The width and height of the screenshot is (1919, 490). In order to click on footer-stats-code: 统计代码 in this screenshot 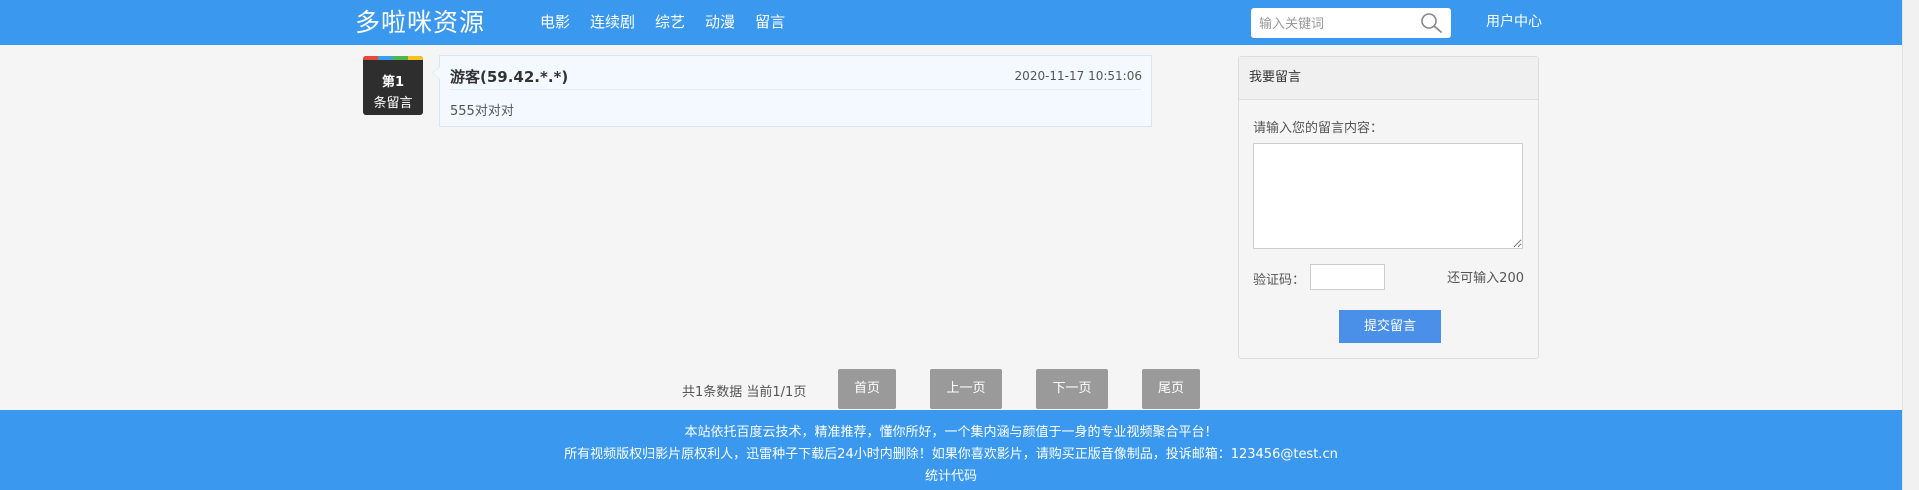, I will do `click(950, 476)`.